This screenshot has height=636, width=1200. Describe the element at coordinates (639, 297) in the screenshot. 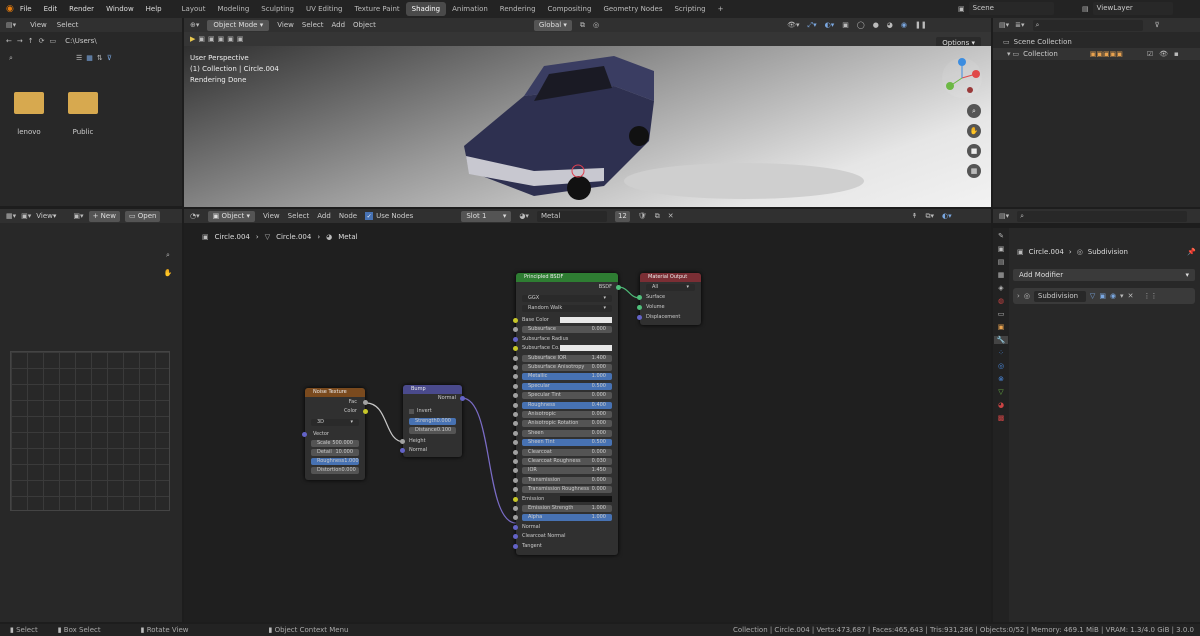

I see `socket-surface` at that location.